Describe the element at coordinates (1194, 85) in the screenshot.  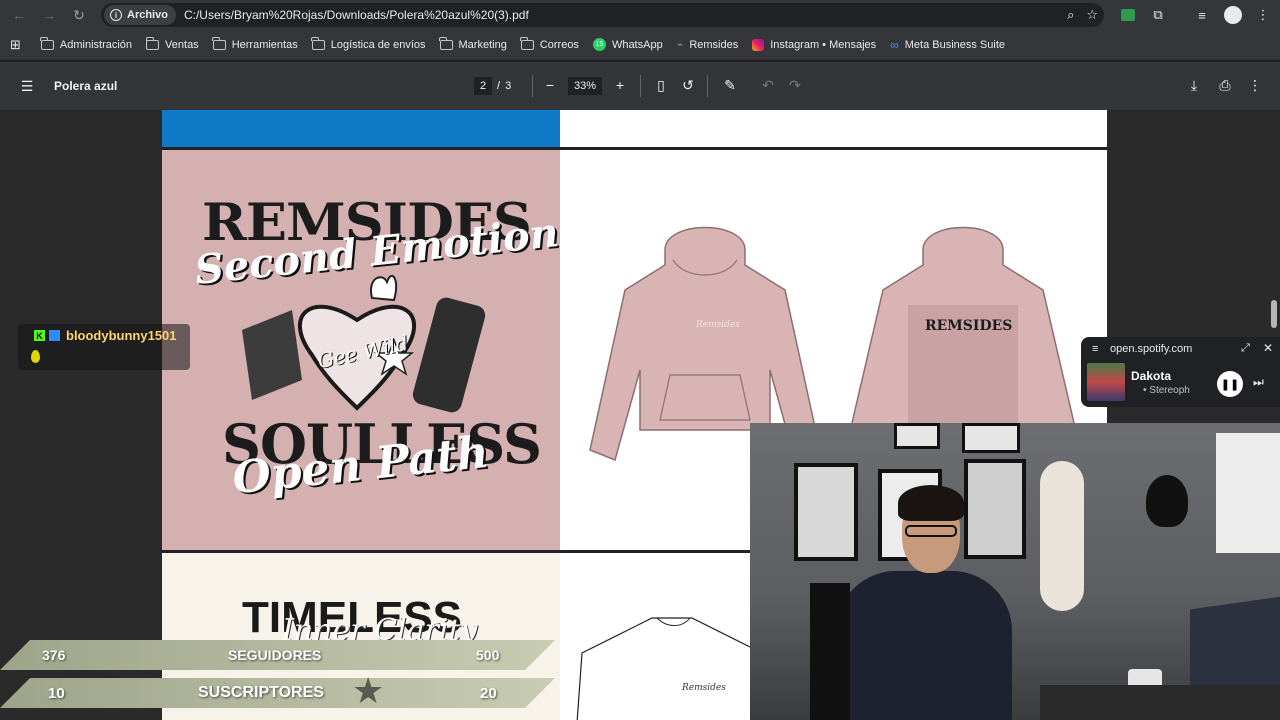
I see `download-icon: ⤓` at that location.